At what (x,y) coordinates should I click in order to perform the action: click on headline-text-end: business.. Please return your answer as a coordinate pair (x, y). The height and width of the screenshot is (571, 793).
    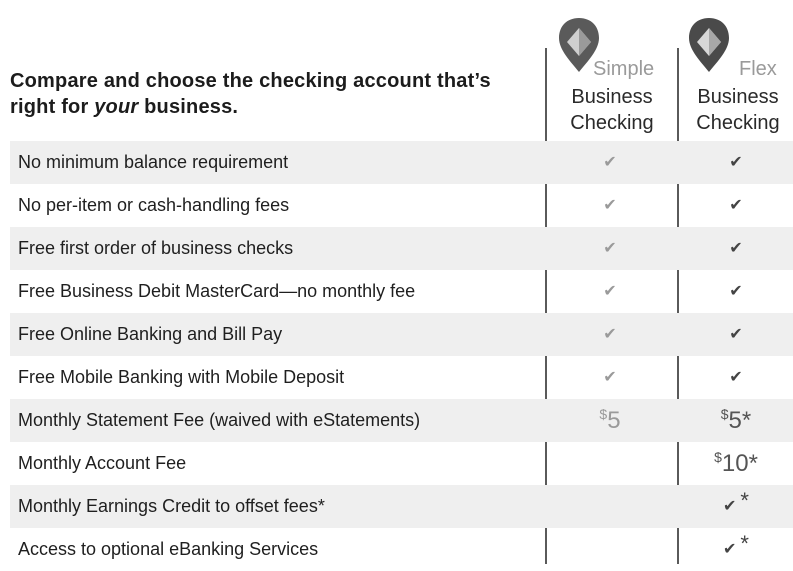
    Looking at the image, I should click on (188, 107).